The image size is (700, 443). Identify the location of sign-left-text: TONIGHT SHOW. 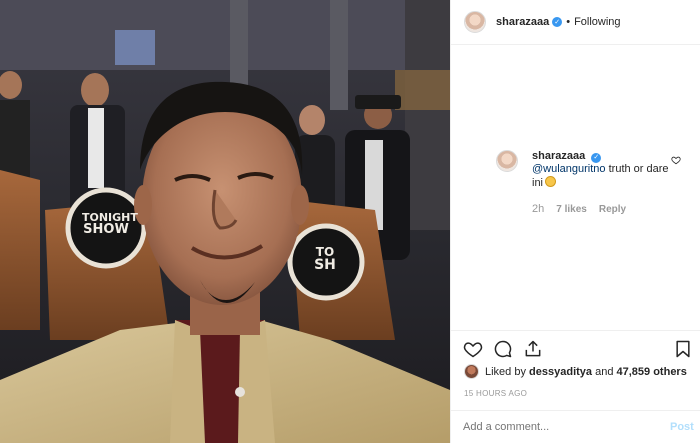
(110, 224).